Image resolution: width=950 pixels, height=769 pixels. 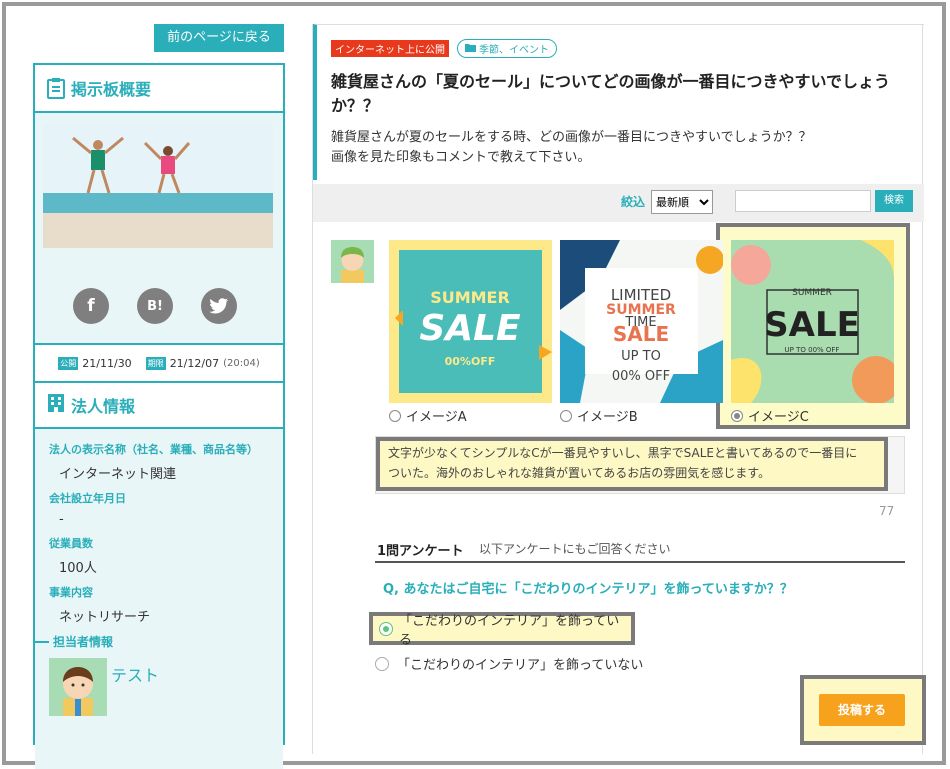 What do you see at coordinates (607, 417) in the screenshot?
I see `option-b-label: イメージB` at bounding box center [607, 417].